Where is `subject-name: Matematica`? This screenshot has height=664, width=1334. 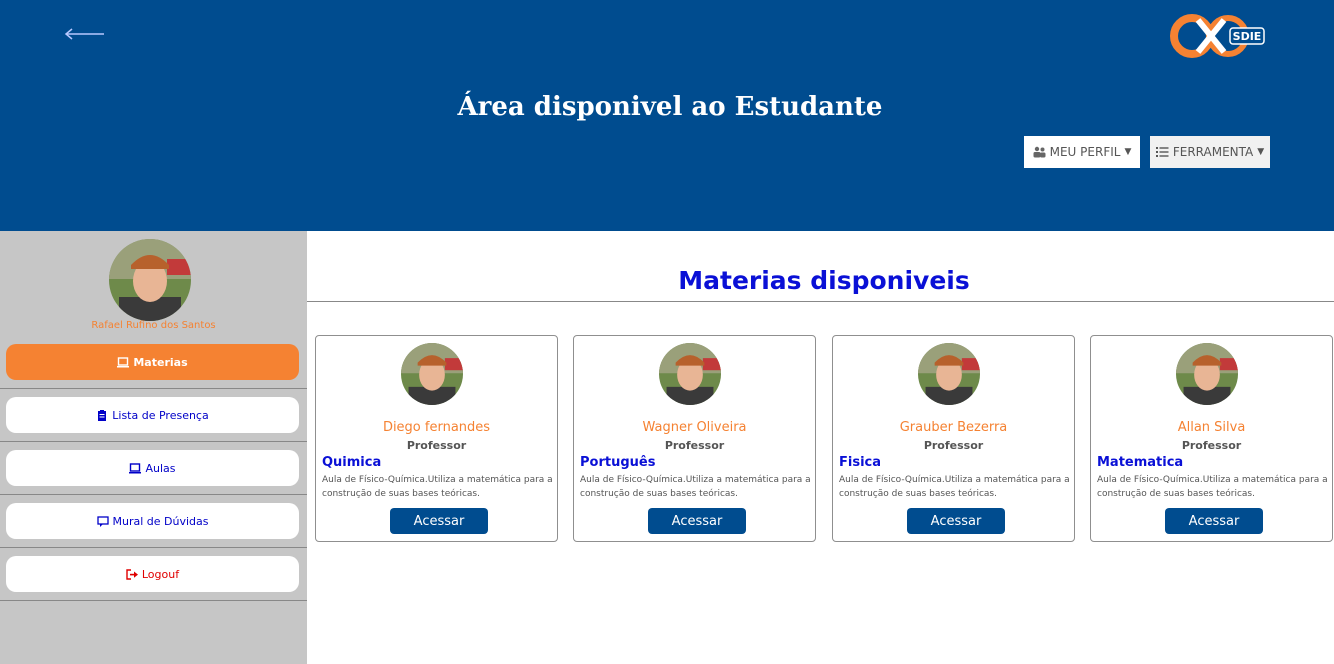 subject-name: Matematica is located at coordinates (1140, 462).